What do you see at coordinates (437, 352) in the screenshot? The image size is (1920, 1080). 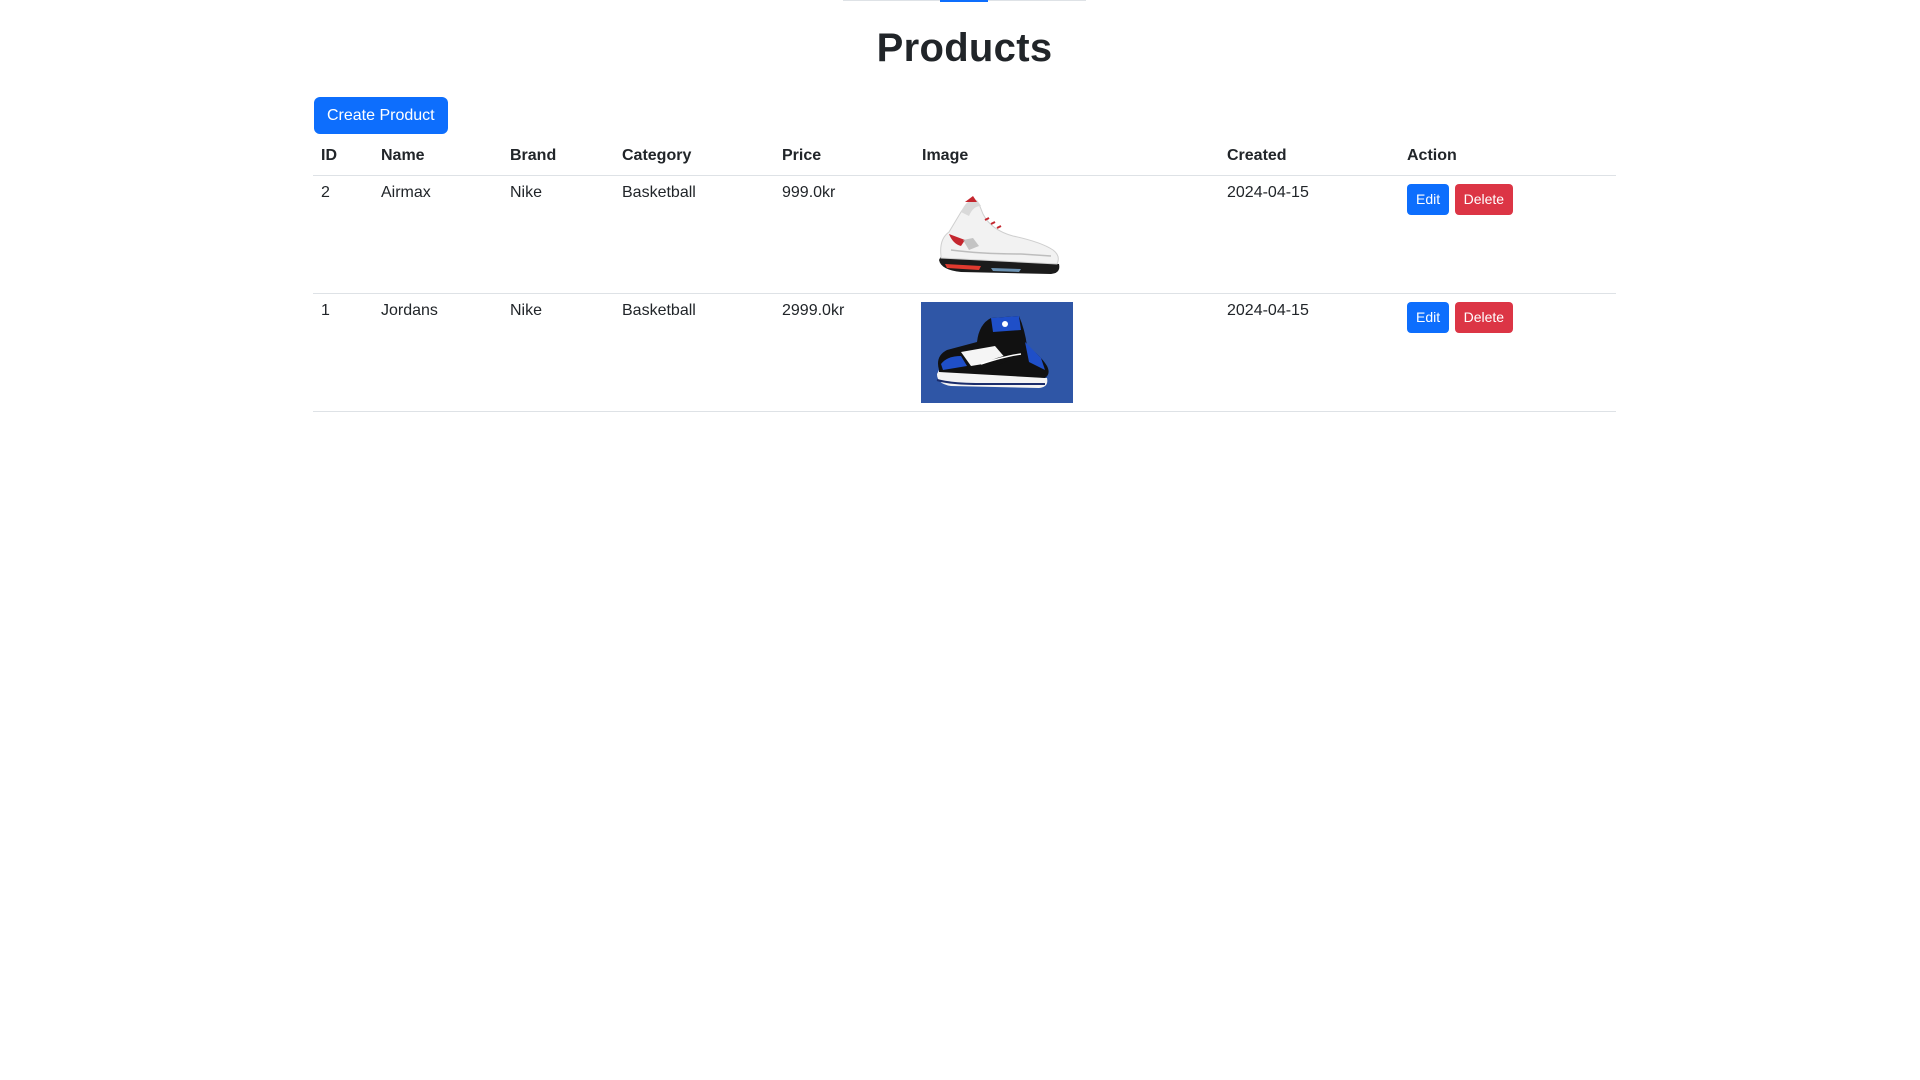 I see `cell-name: Jordans` at bounding box center [437, 352].